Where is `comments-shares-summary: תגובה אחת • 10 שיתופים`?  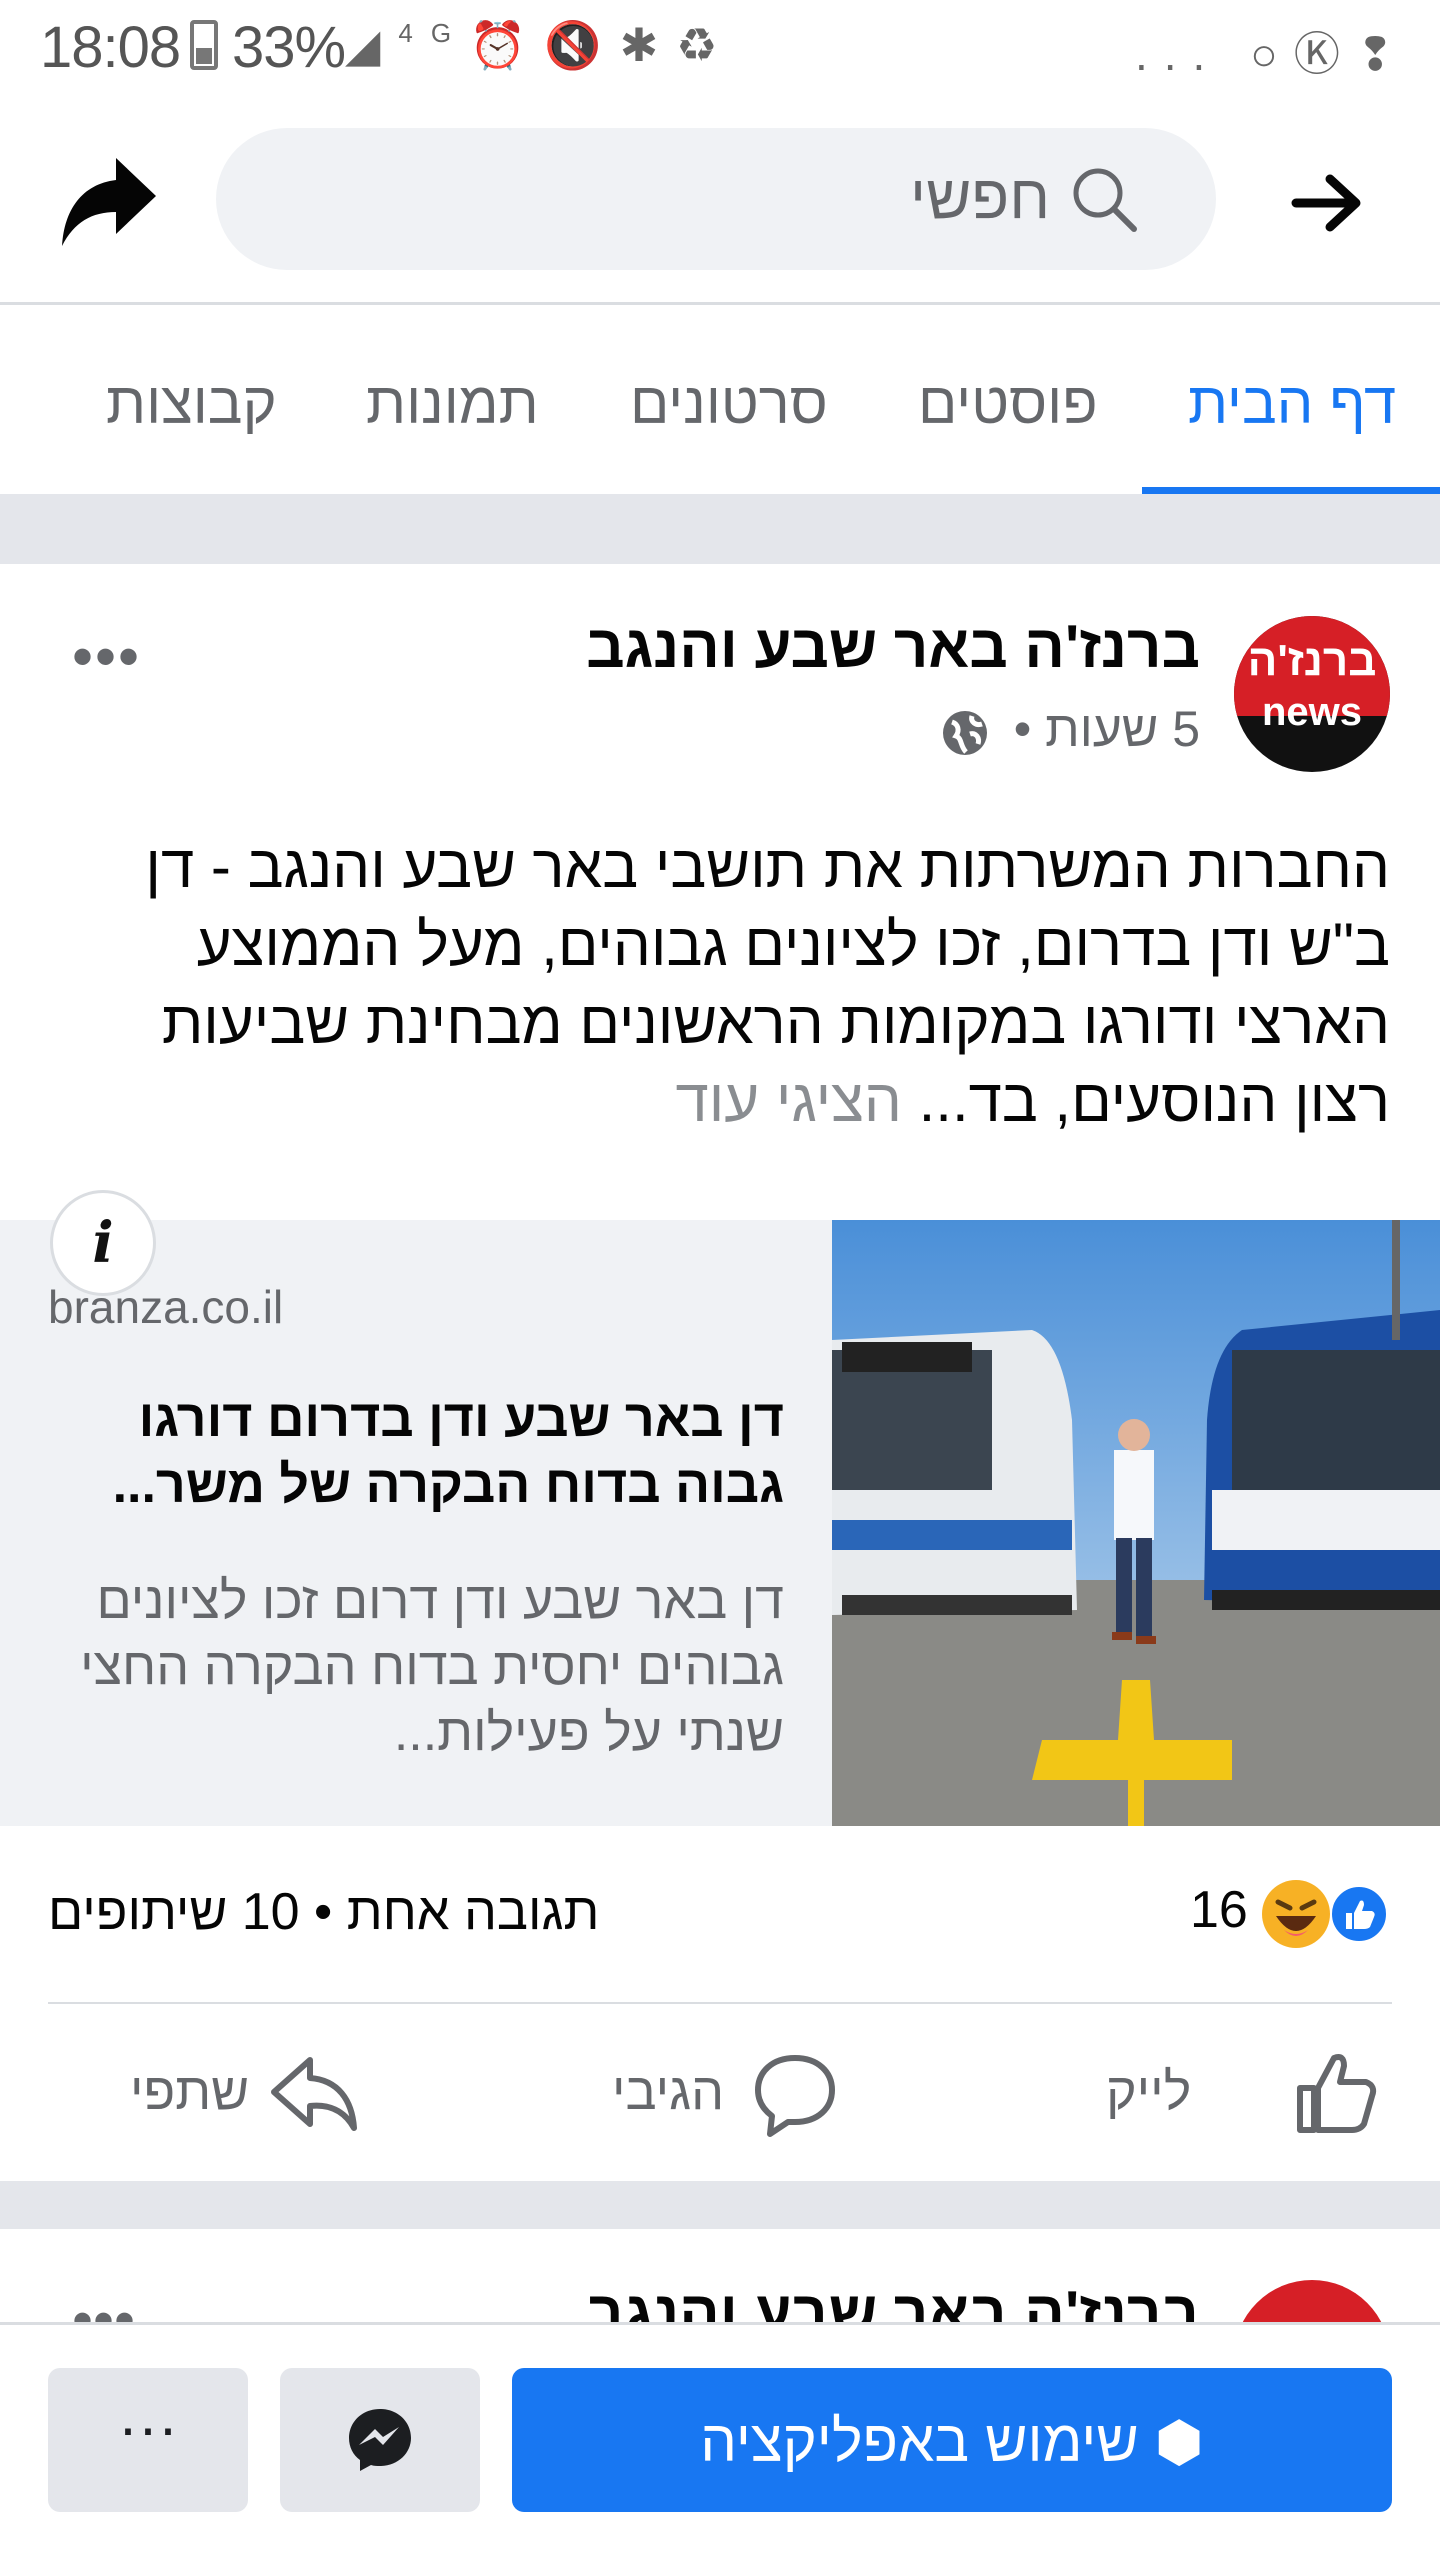
comments-shares-summary: תגובה אחת • 10 שיתופים is located at coordinates (328, 1912).